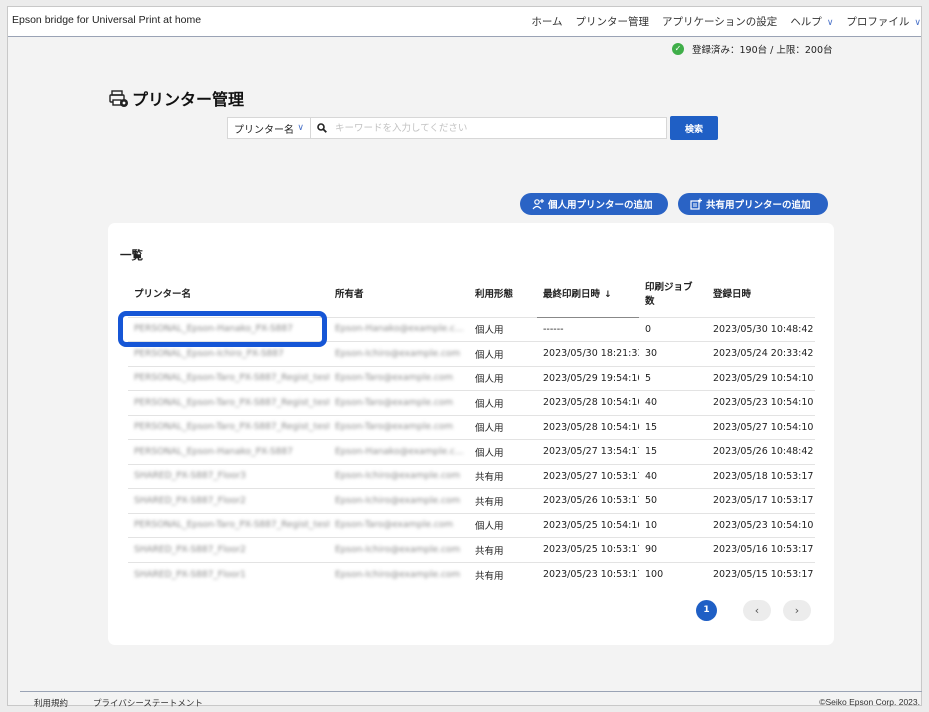  I want to click on cell-jobs: 10, so click(673, 525).